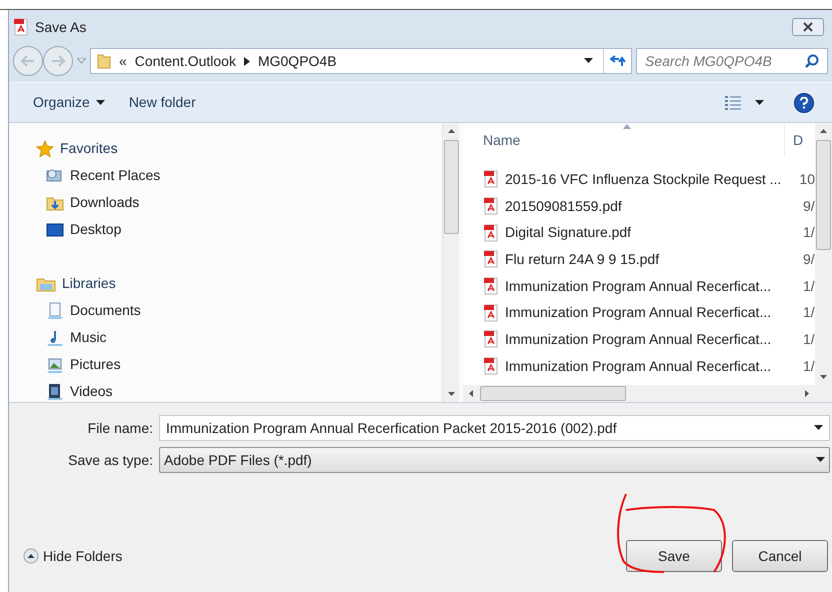 This screenshot has width=832, height=592. I want to click on organize-menu: Organize, so click(69, 102).